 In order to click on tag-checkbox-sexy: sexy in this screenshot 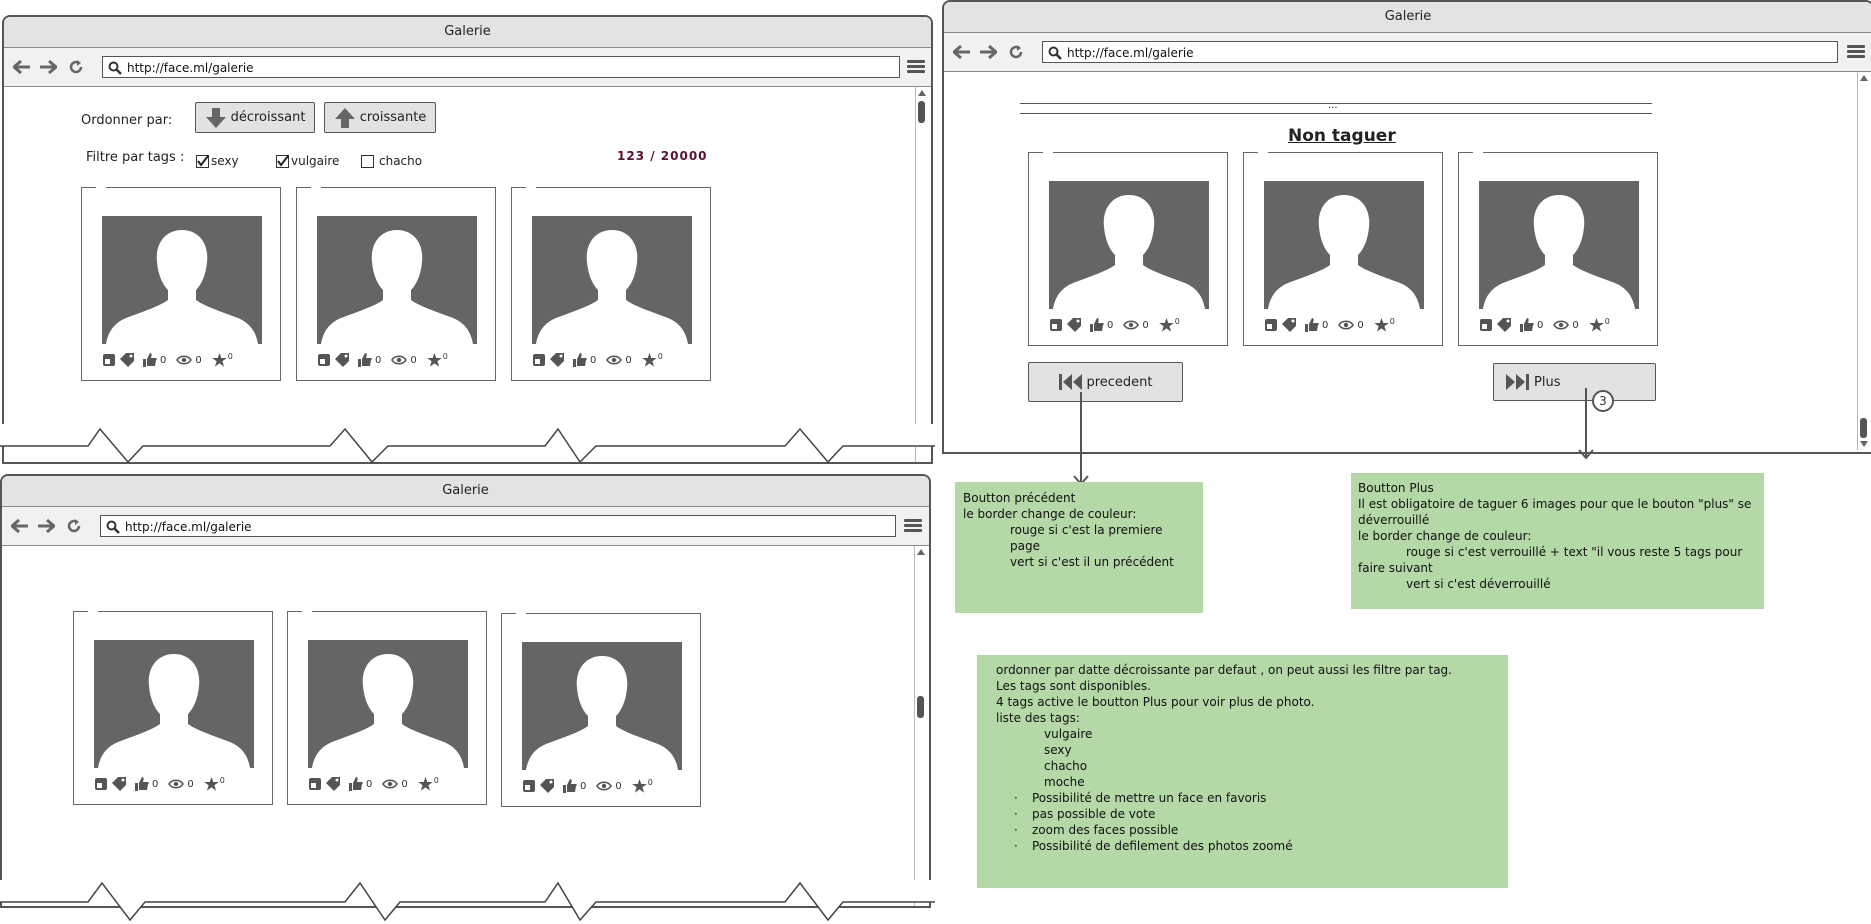, I will do `click(217, 161)`.